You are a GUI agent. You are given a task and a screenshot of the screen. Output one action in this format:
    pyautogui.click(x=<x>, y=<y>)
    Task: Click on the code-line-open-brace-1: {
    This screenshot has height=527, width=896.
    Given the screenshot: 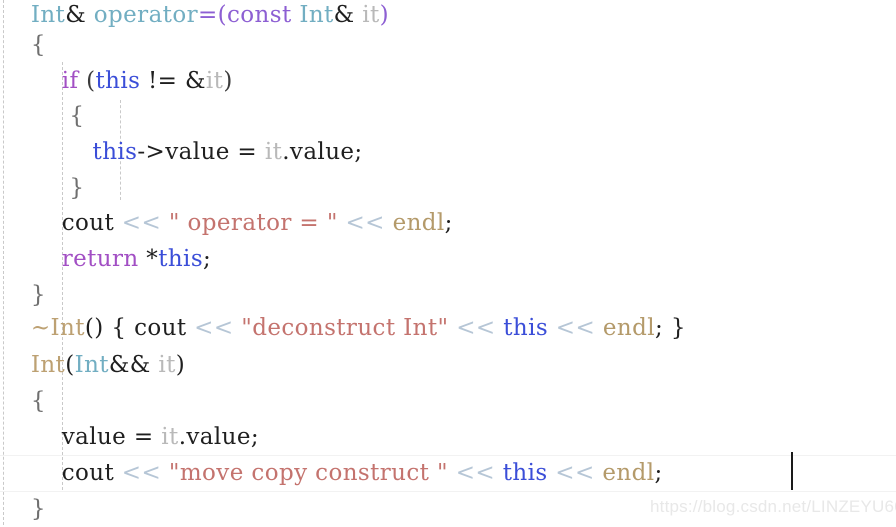 What is the action you would take?
    pyautogui.click(x=448, y=45)
    